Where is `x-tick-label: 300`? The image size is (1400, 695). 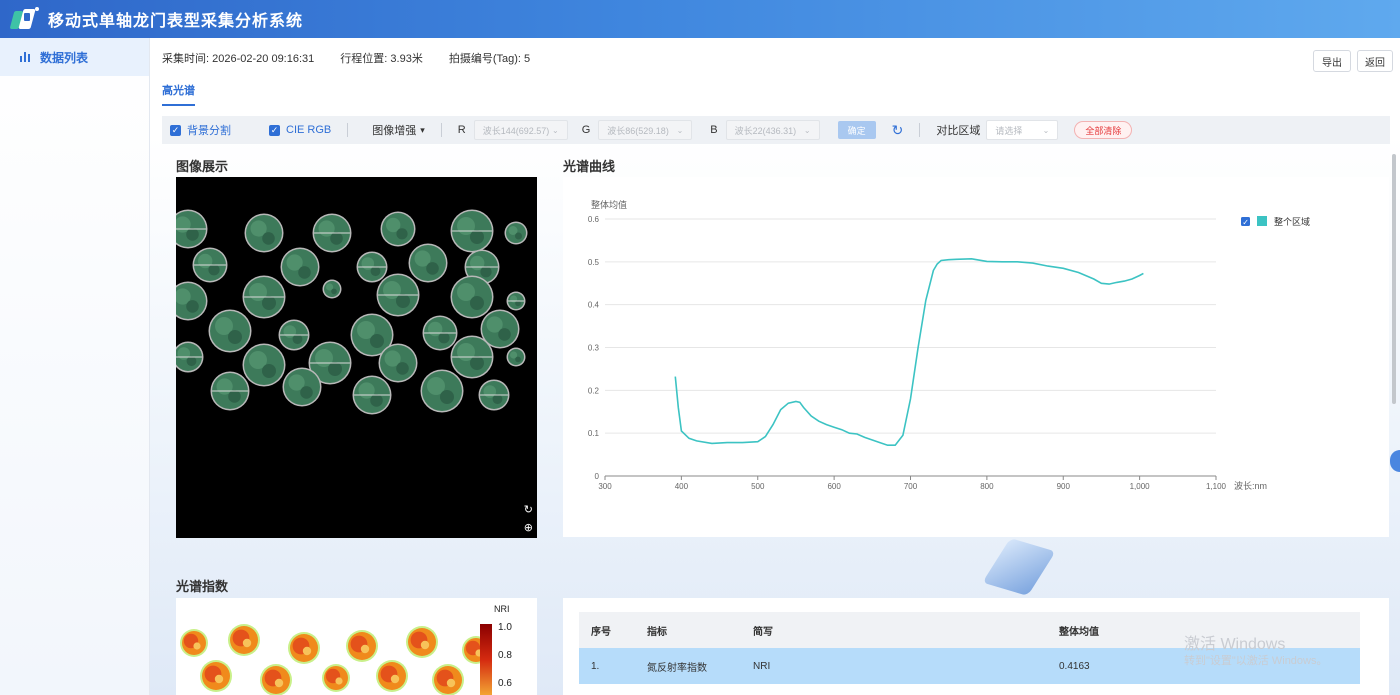
x-tick-label: 300 is located at coordinates (605, 486).